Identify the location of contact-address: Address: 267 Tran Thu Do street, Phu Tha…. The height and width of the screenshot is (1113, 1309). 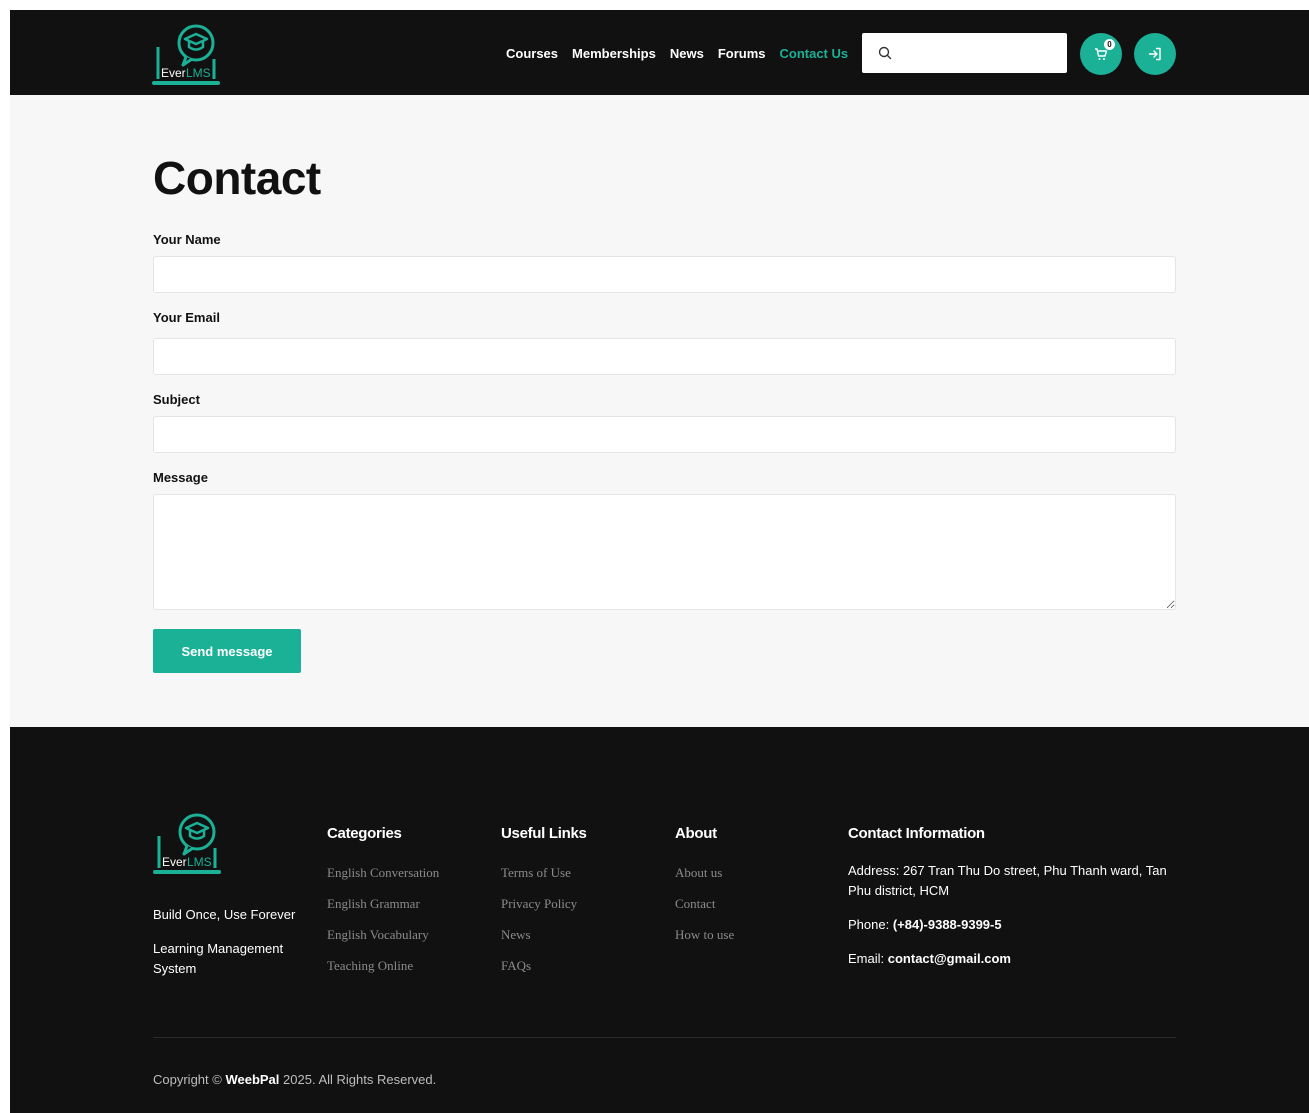
(1013, 881).